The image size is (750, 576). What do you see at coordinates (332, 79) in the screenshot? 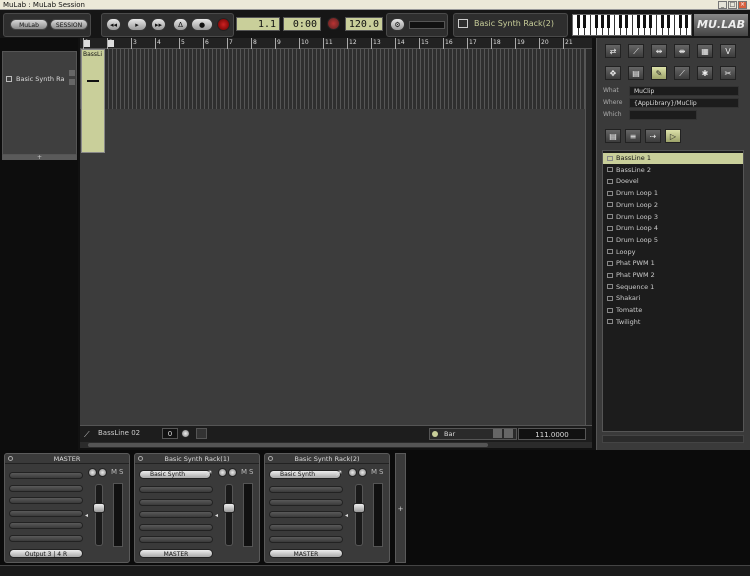
I see `track-lane` at bounding box center [332, 79].